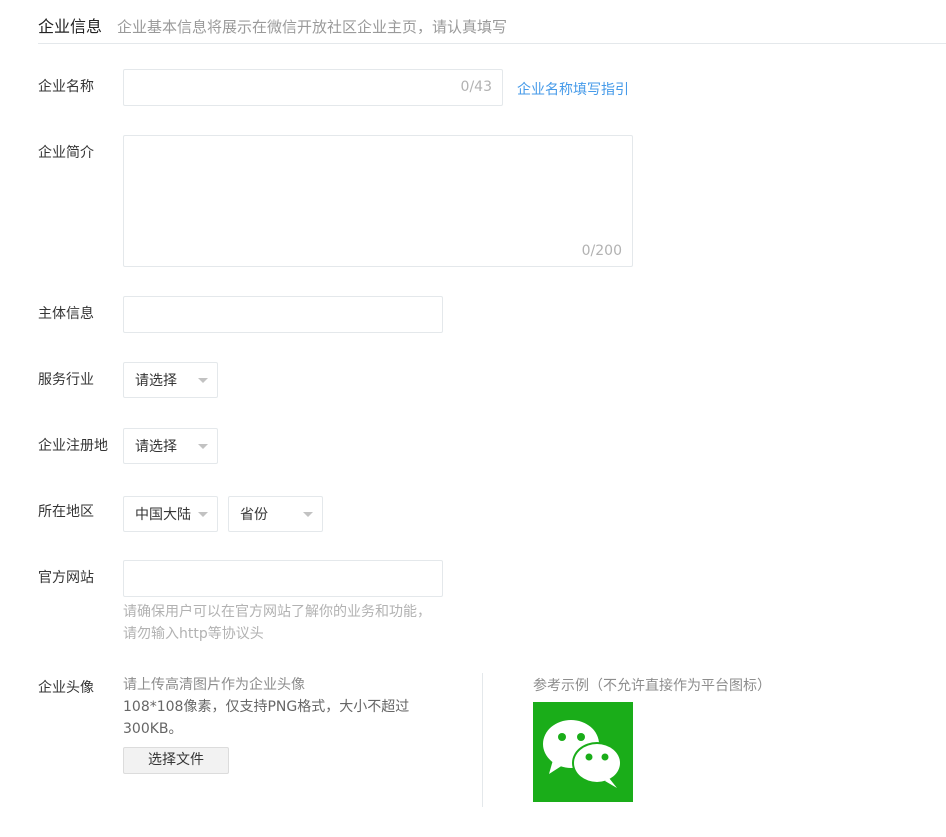 The image size is (946, 837). What do you see at coordinates (193, 634) in the screenshot?
I see `website-hint-line2: 请勿输入http等协议头` at bounding box center [193, 634].